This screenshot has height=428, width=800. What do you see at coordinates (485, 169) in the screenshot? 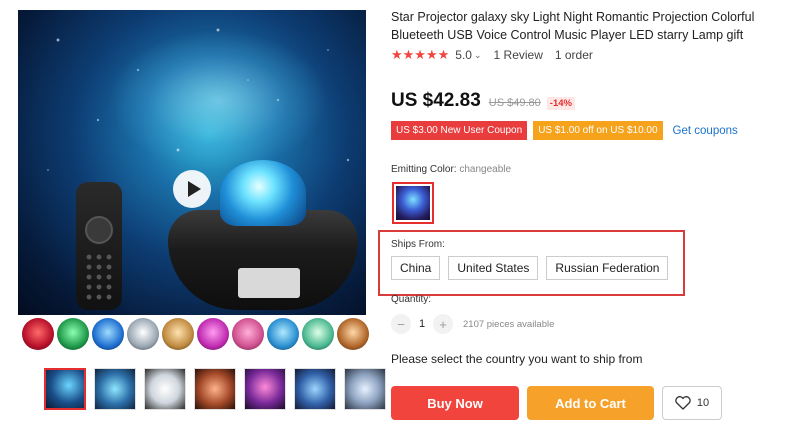
I see `emitting-color-value: changeable` at bounding box center [485, 169].